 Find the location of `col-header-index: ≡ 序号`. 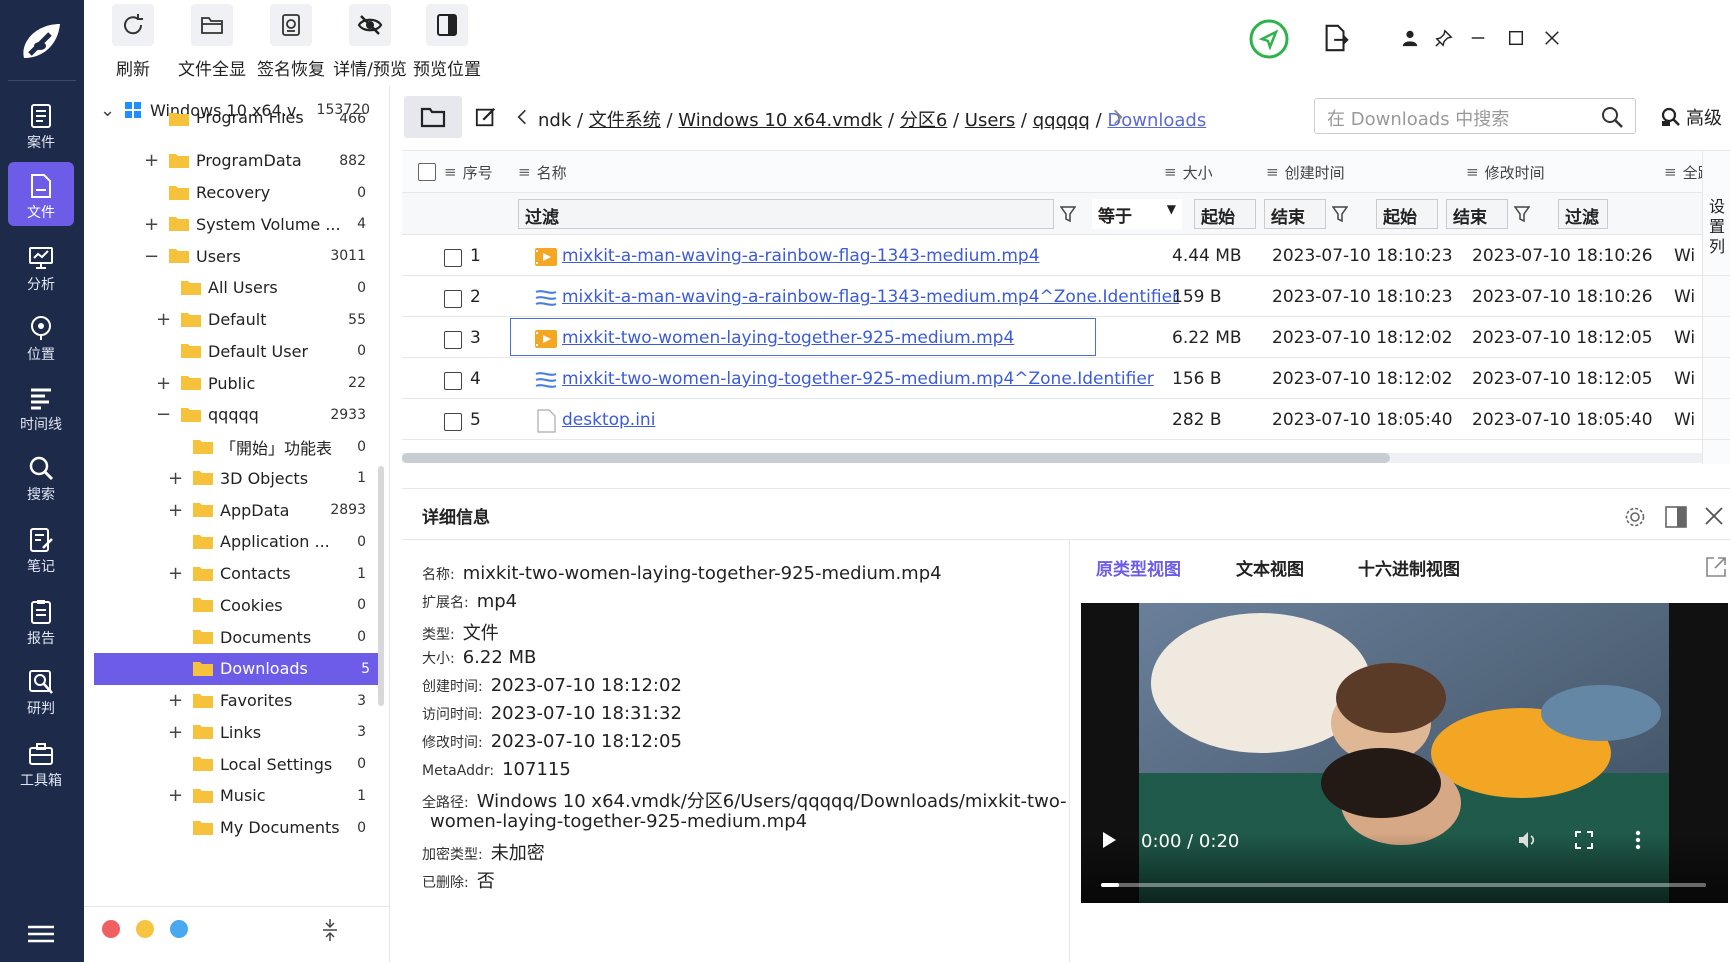

col-header-index: ≡ 序号 is located at coordinates (468, 172).